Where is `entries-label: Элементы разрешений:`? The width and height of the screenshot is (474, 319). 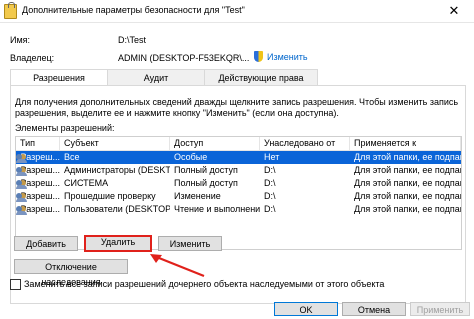 entries-label: Элементы разрешений: is located at coordinates (65, 128).